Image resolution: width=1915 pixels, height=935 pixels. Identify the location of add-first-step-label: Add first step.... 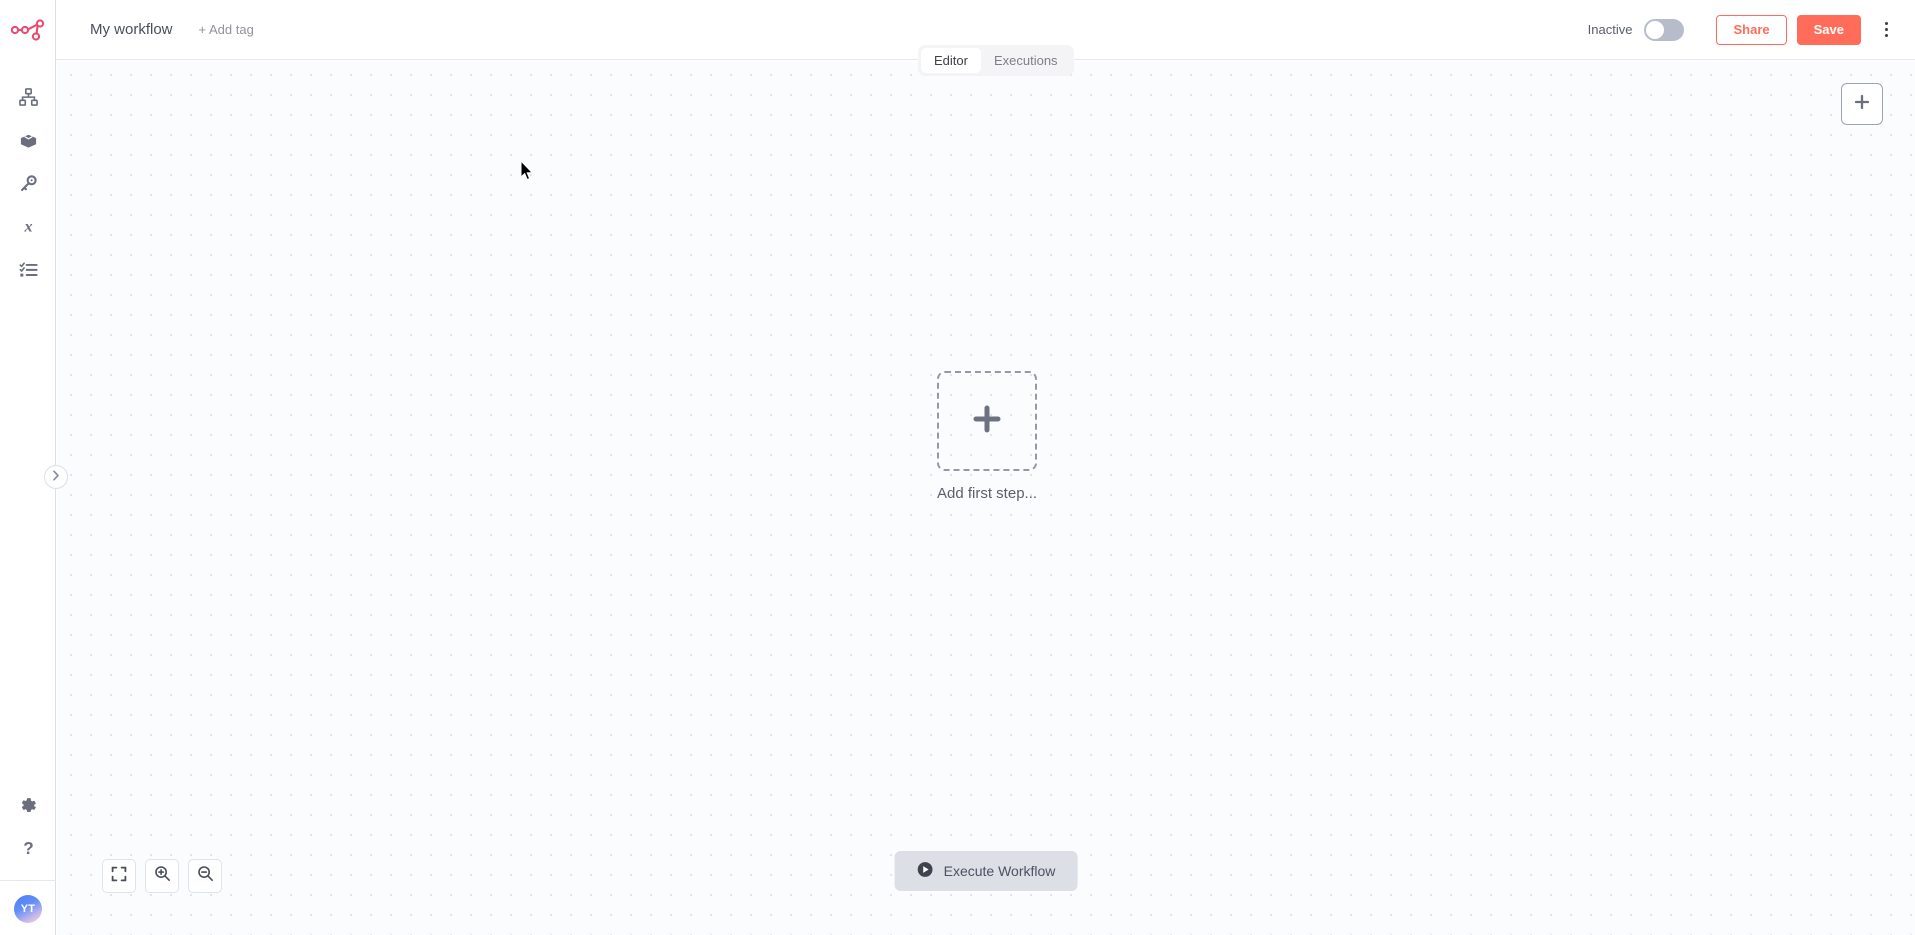
(987, 493).